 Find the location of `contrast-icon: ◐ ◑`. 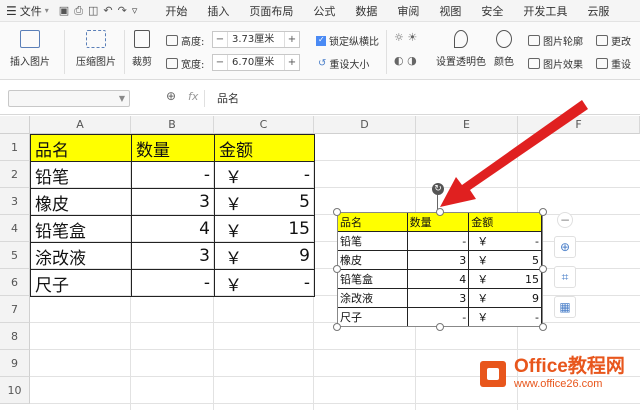

contrast-icon: ◐ ◑ is located at coordinates (405, 60).